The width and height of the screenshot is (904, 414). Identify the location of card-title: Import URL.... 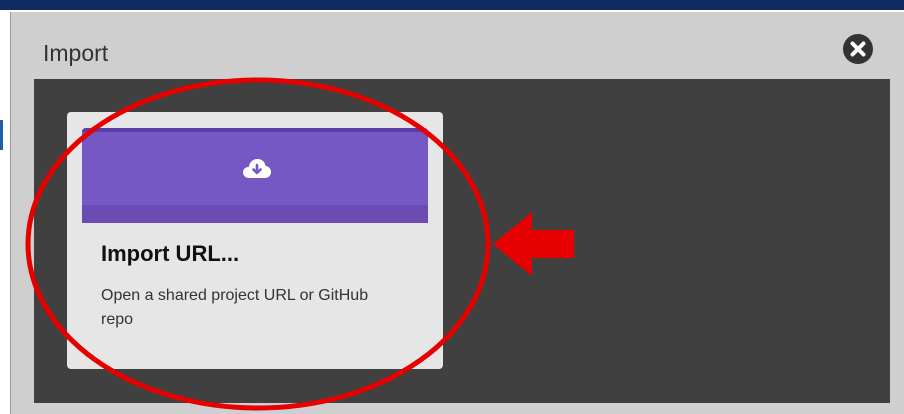
(170, 253).